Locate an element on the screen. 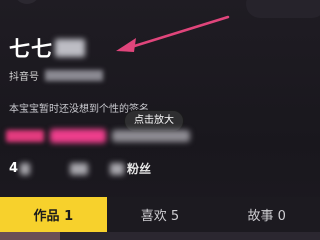  douyin-id-row: 抖音号 is located at coordinates (56, 75).